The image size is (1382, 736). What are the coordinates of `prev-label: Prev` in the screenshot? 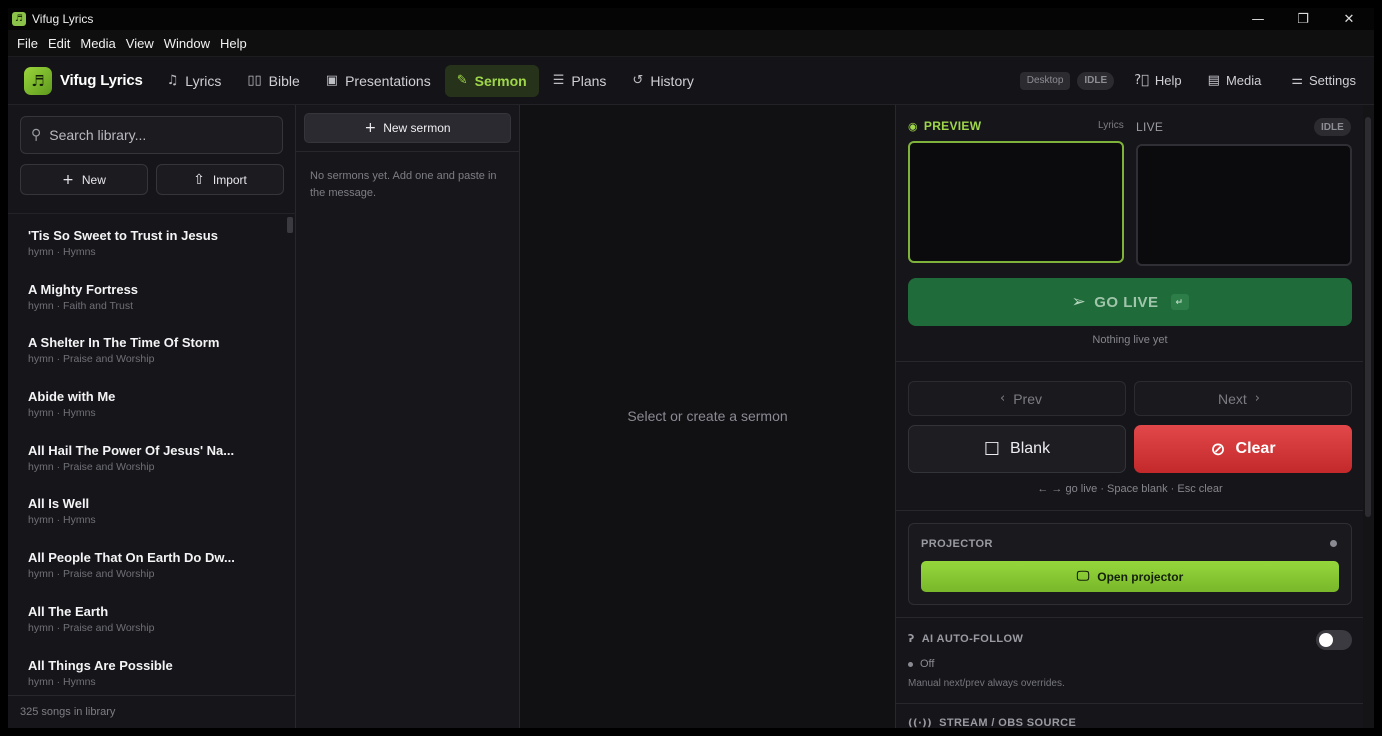 It's located at (1027, 398).